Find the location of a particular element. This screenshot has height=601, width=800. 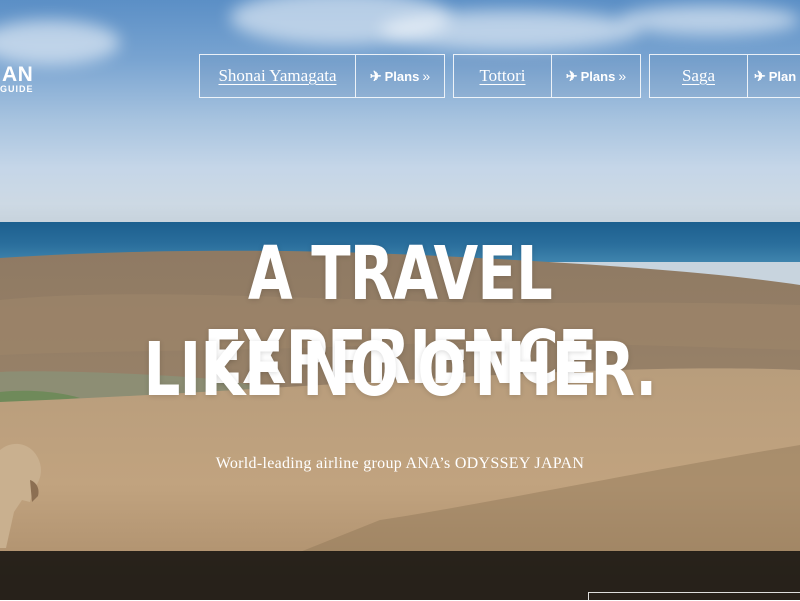

plans-button: ✈ Plan is located at coordinates (774, 76).